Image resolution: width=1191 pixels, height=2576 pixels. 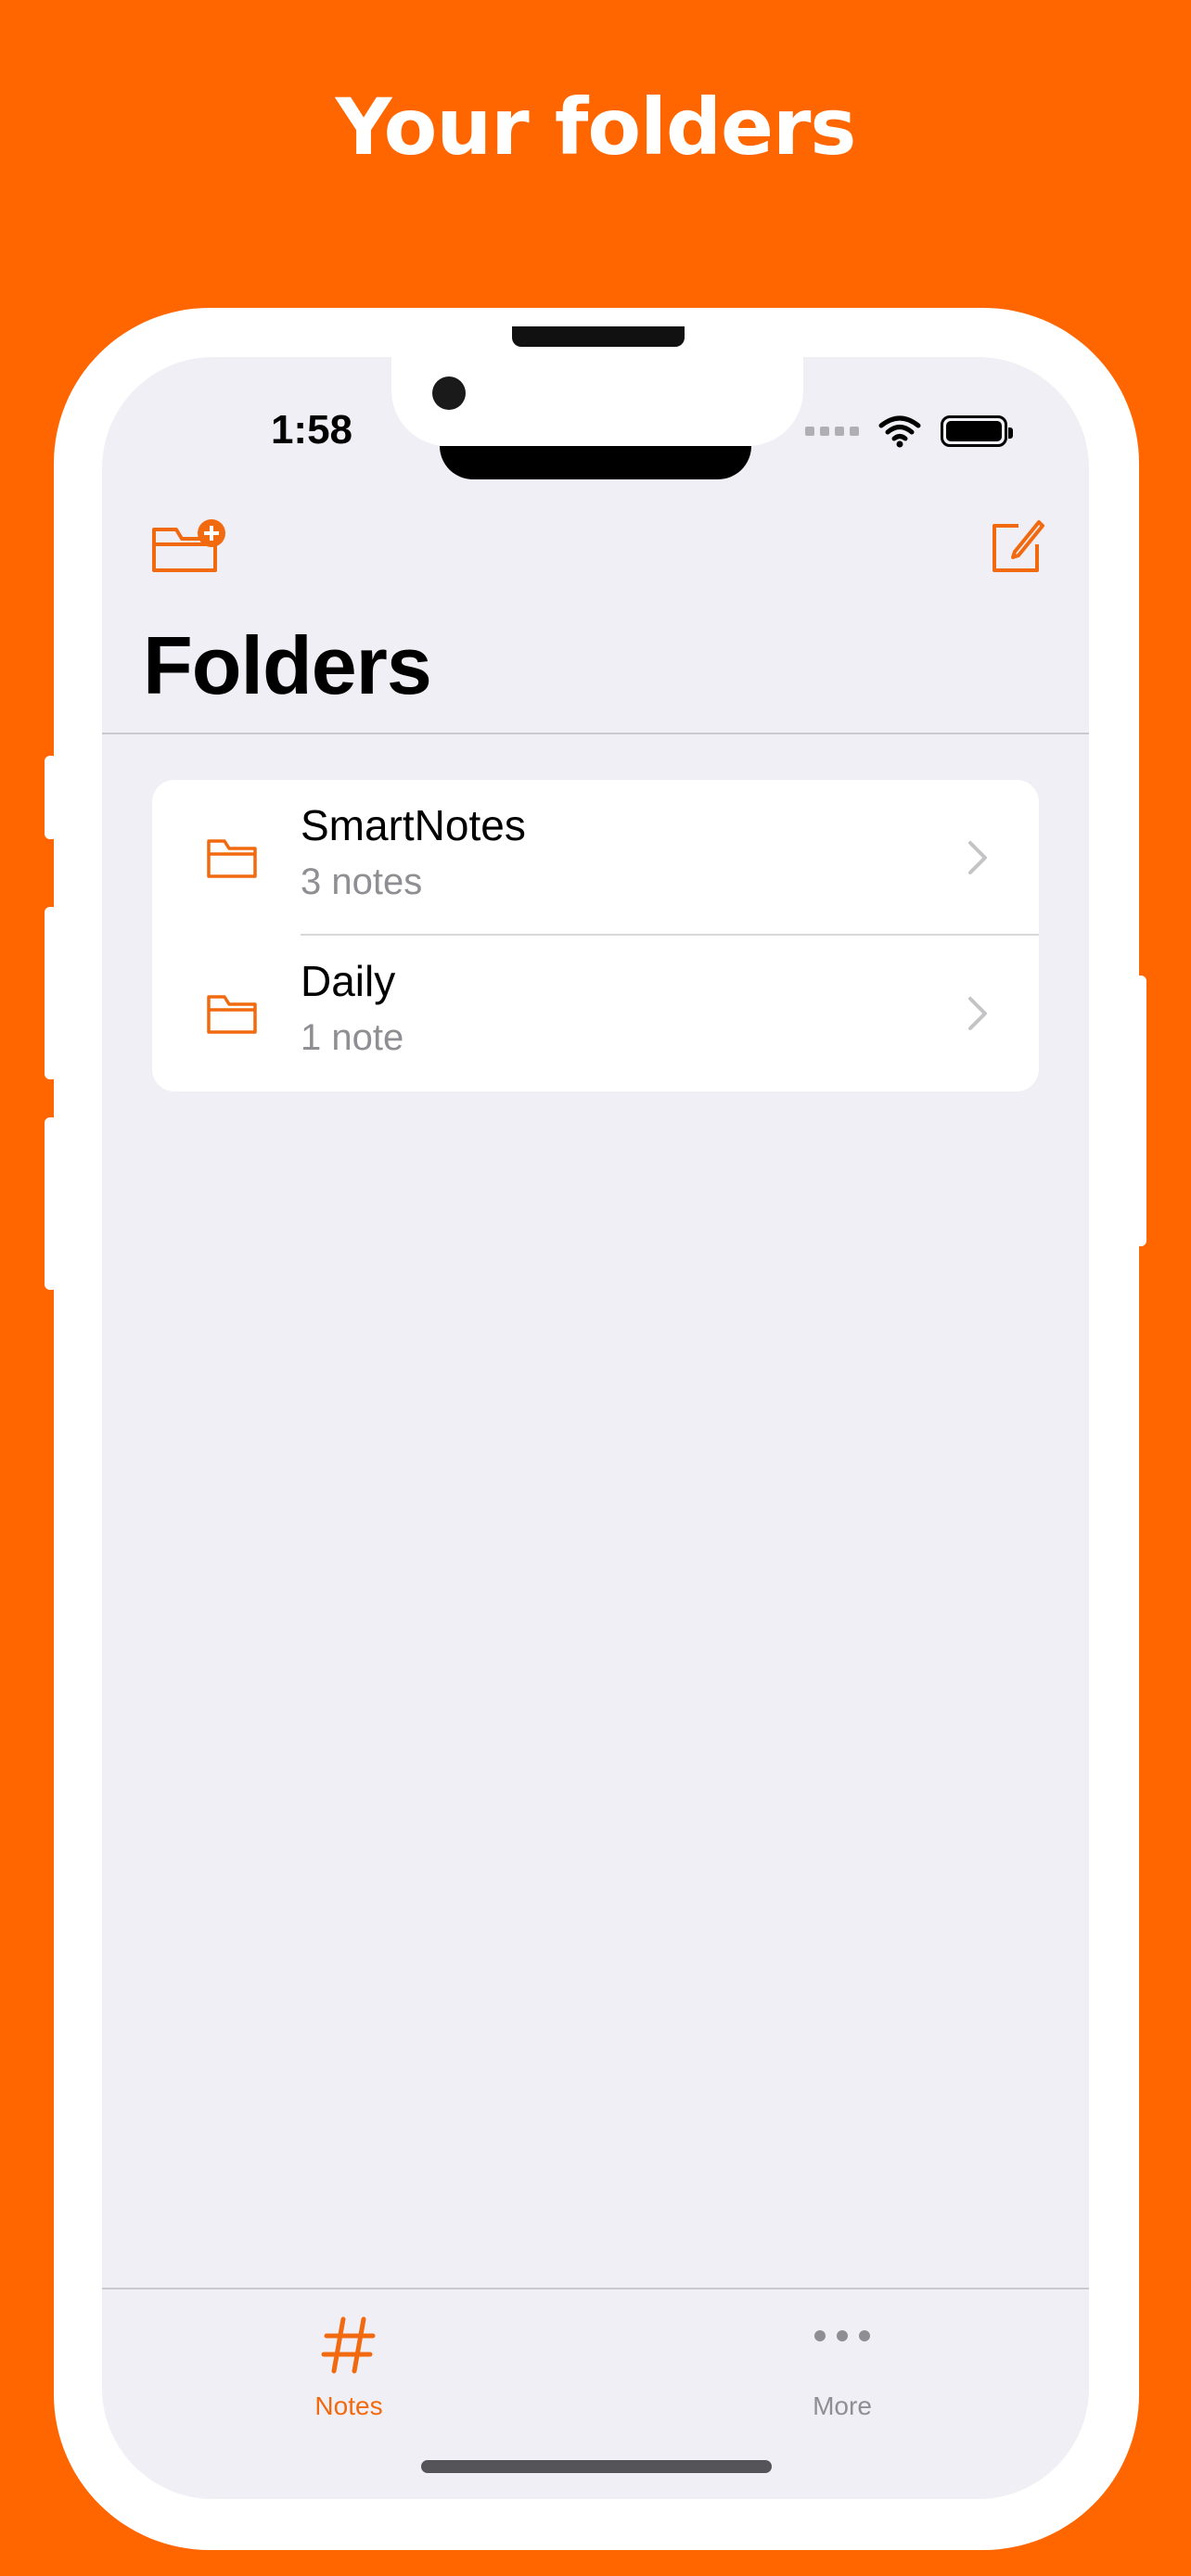 I want to click on page-title: Folders, so click(x=287, y=665).